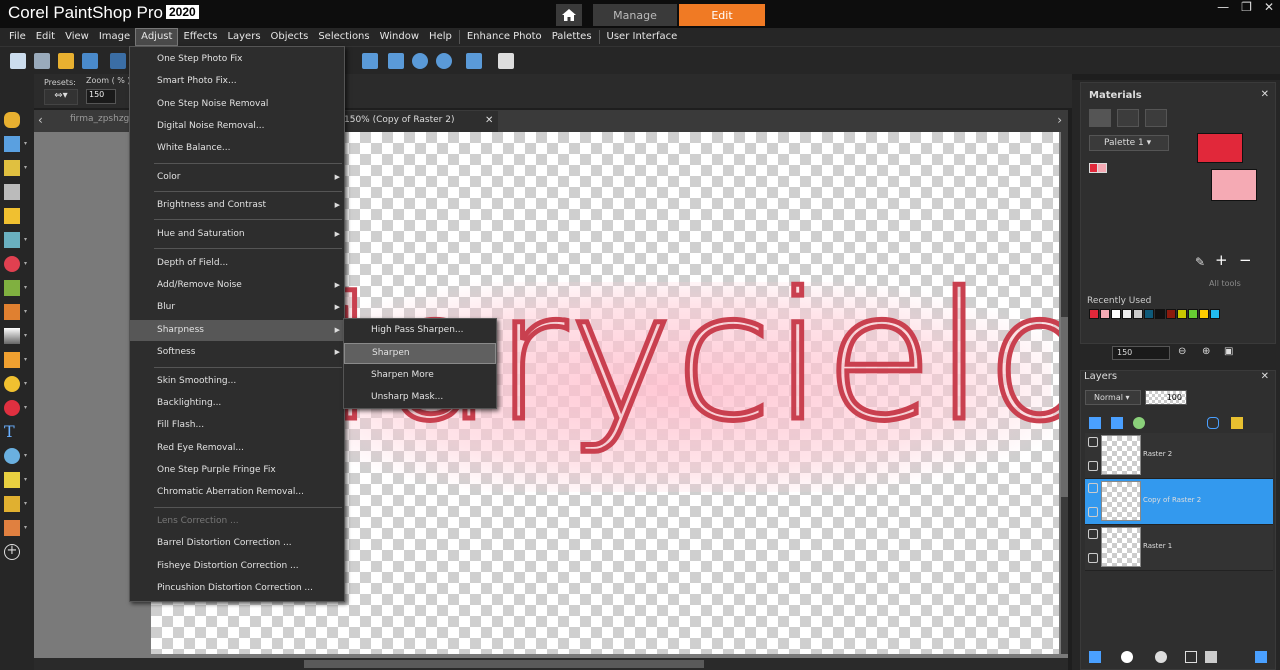  What do you see at coordinates (399, 37) in the screenshot?
I see `menu-window: Window` at bounding box center [399, 37].